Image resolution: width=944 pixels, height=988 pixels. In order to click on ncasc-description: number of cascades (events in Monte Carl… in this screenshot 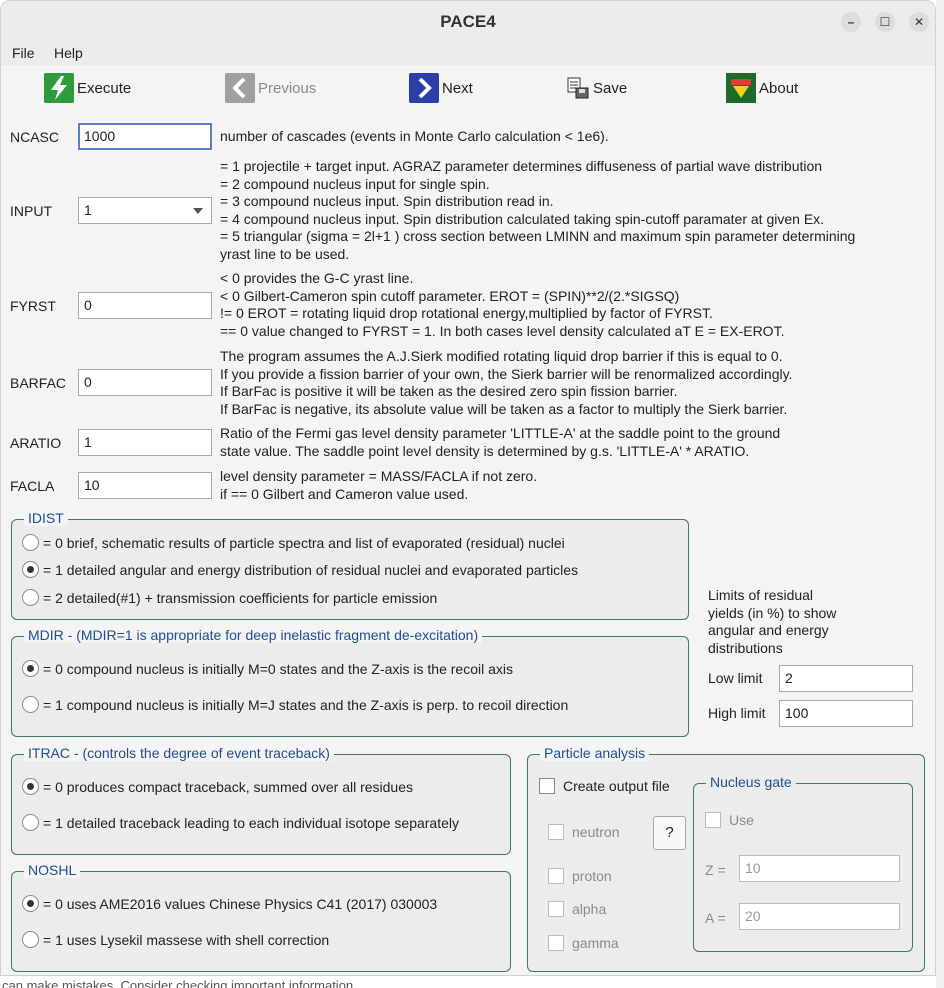, I will do `click(414, 136)`.